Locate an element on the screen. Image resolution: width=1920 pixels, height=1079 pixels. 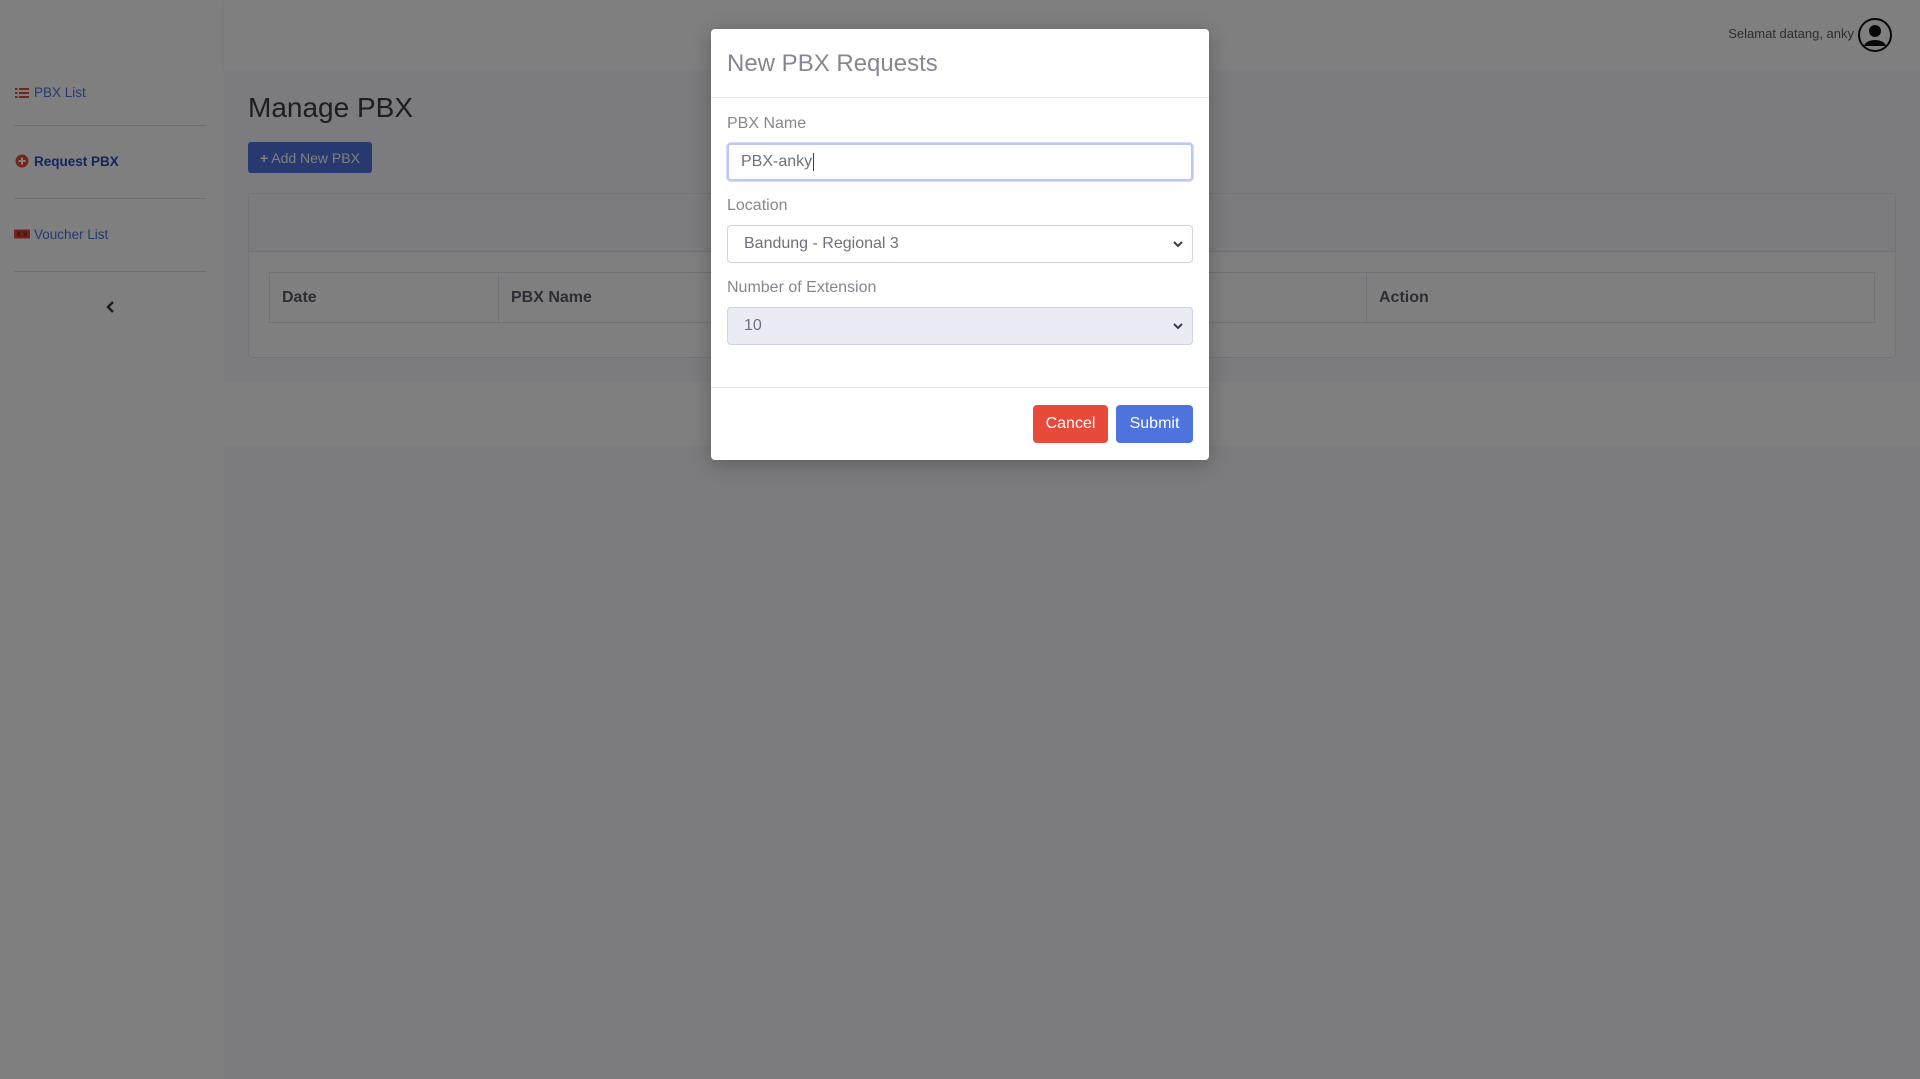
extension-select: 10 is located at coordinates (960, 326).